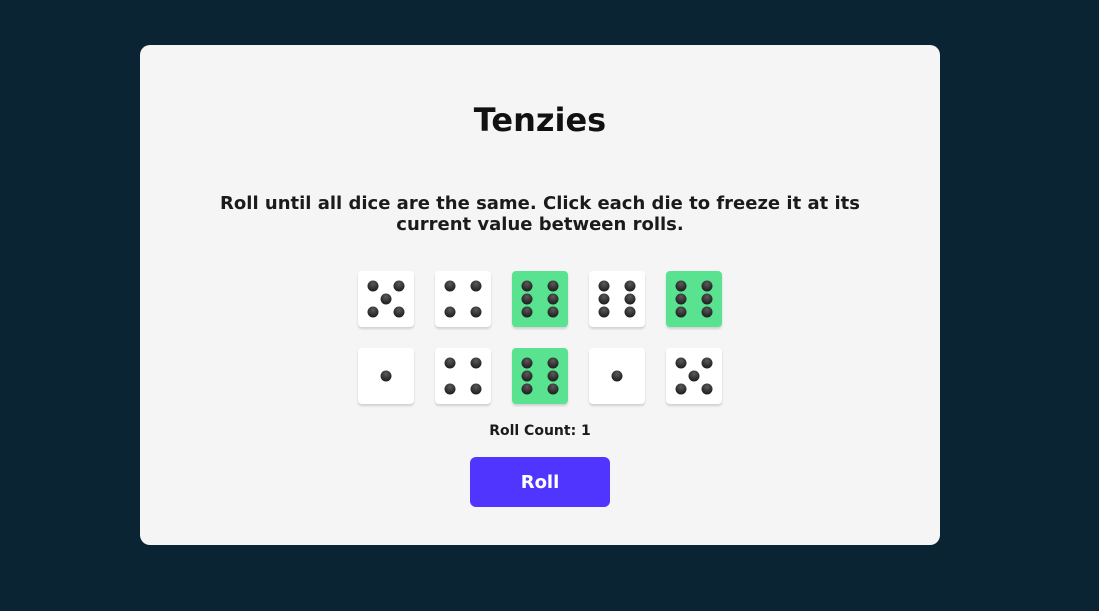  I want to click on roll-count: Roll Count: 1, so click(540, 431).